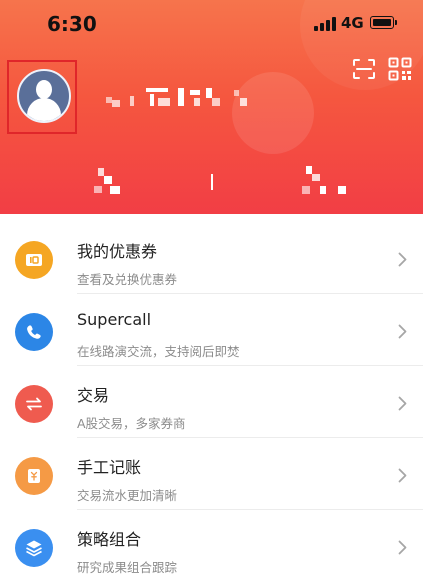 This screenshot has height=582, width=423. I want to click on avatar-button, so click(42, 97).